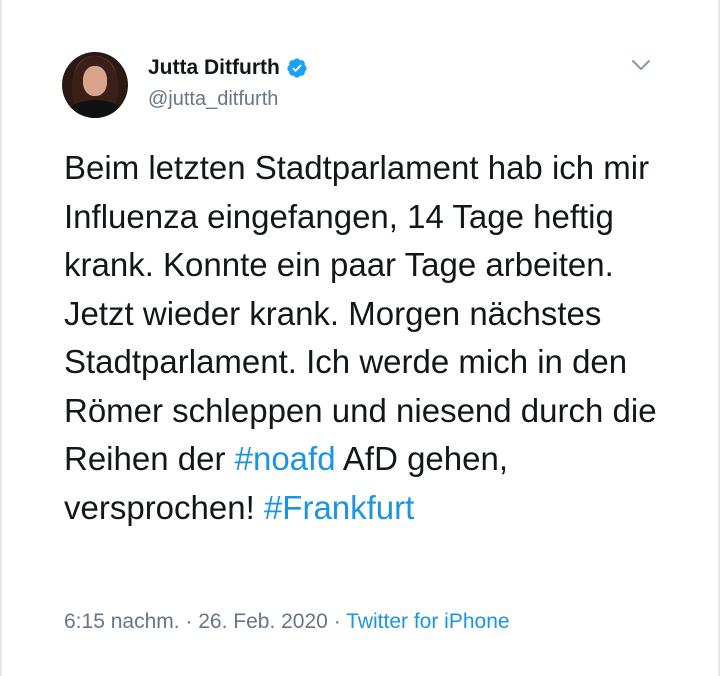  What do you see at coordinates (339, 507) in the screenshot?
I see `hashtag-frankfurt-link: #Frankfurt` at bounding box center [339, 507].